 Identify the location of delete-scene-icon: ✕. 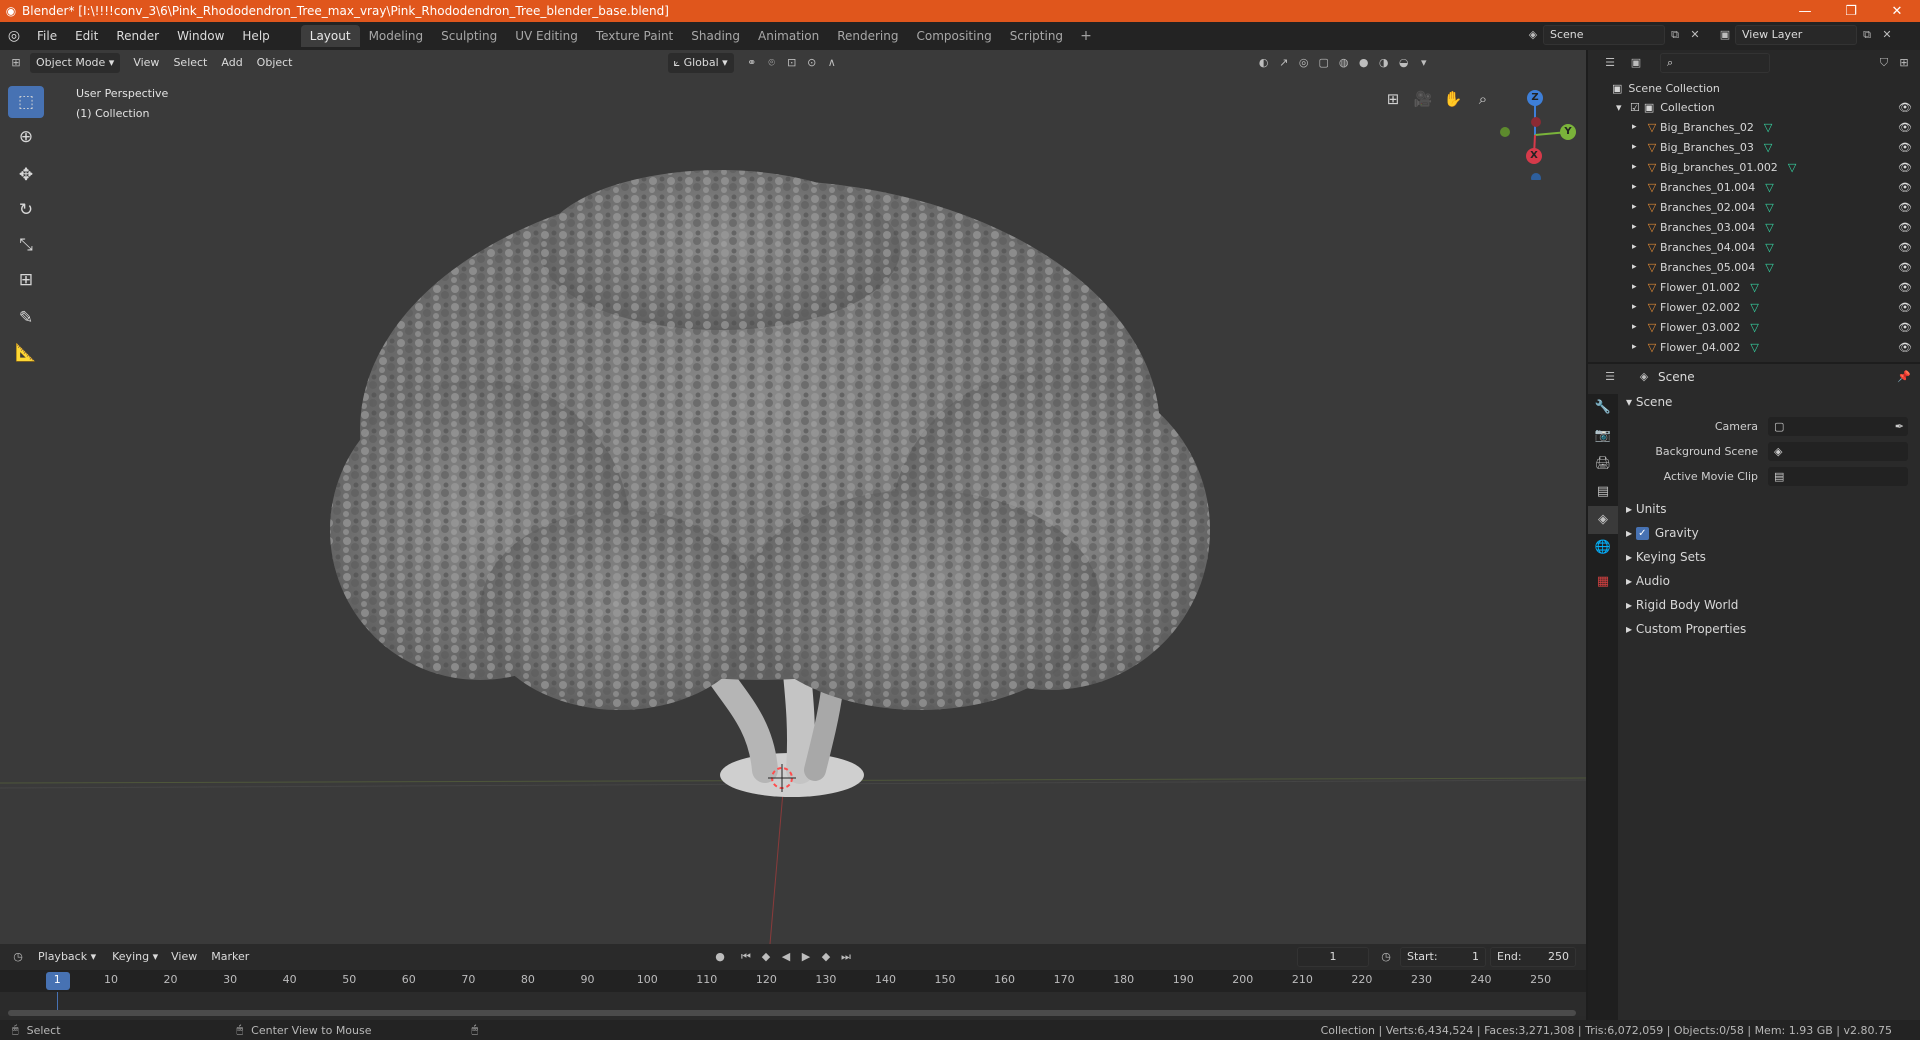
(1695, 35).